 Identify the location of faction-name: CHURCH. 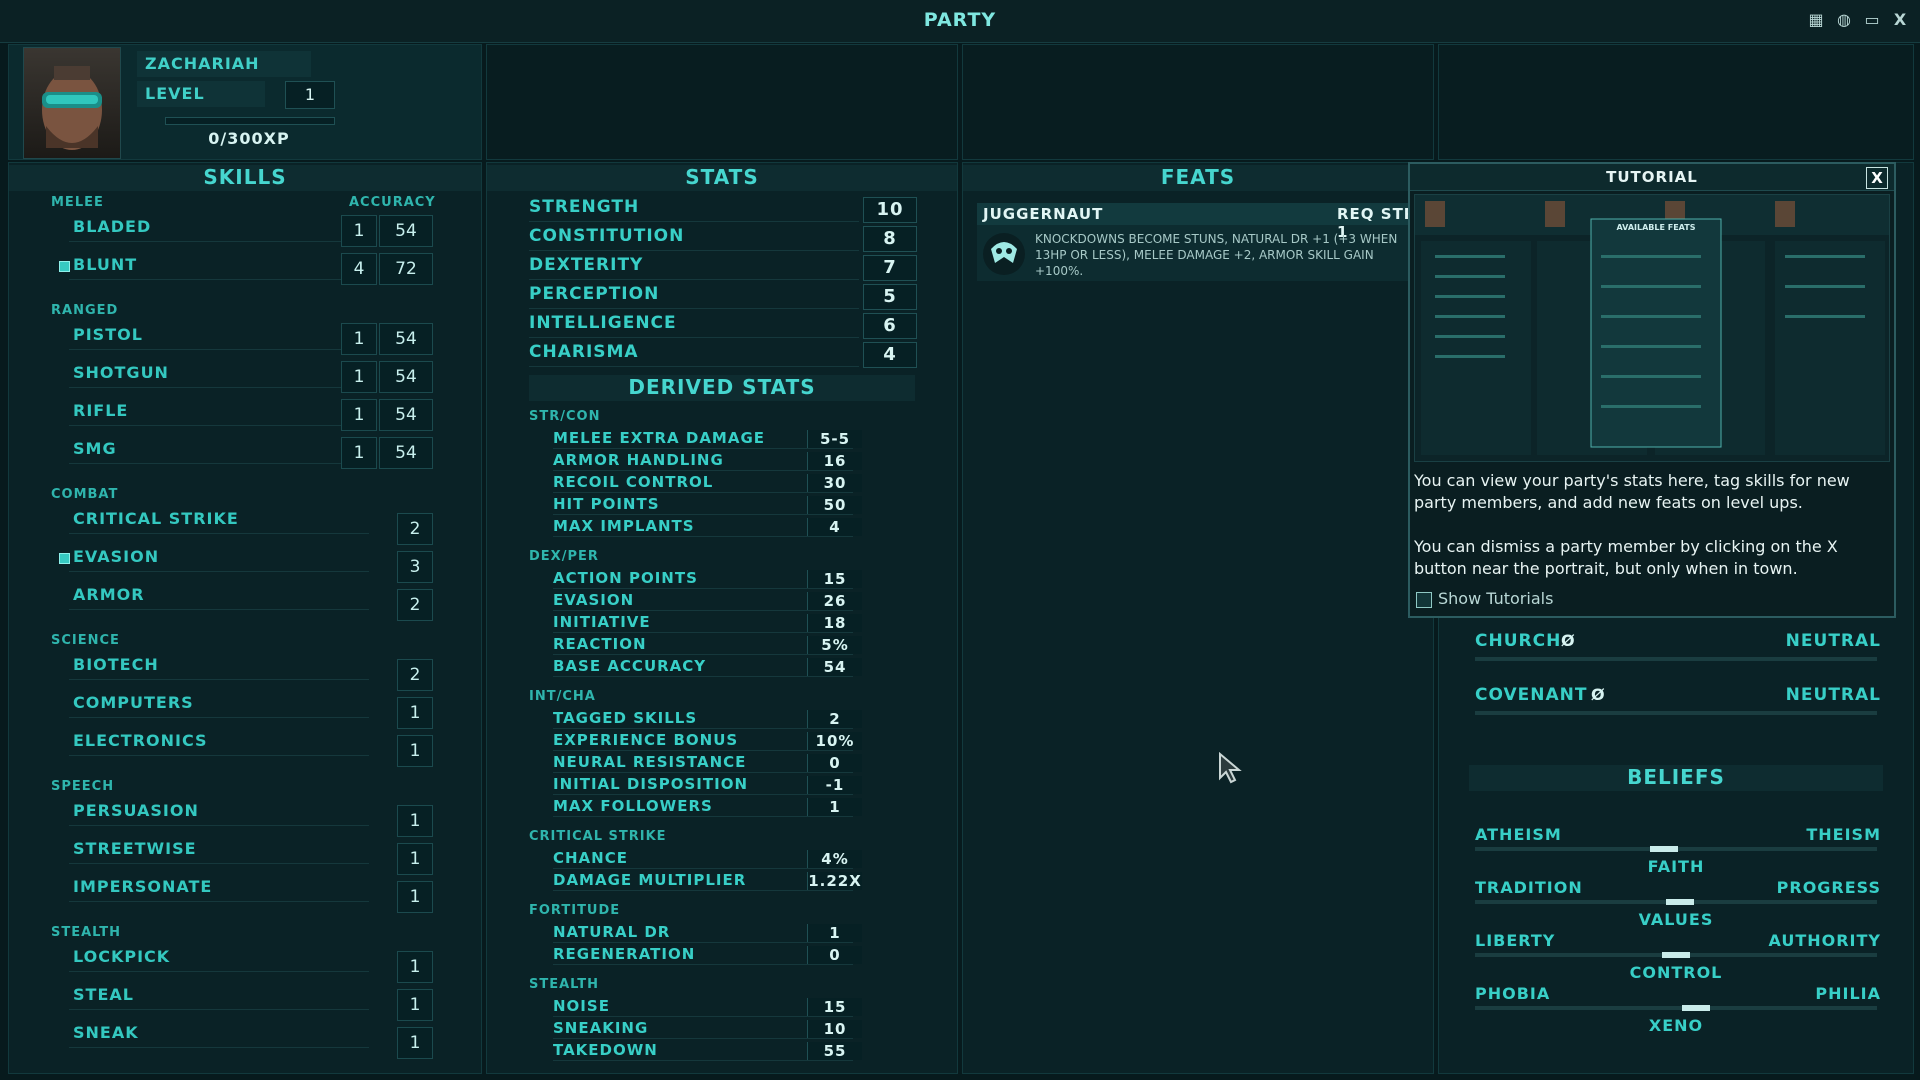
(1518, 641).